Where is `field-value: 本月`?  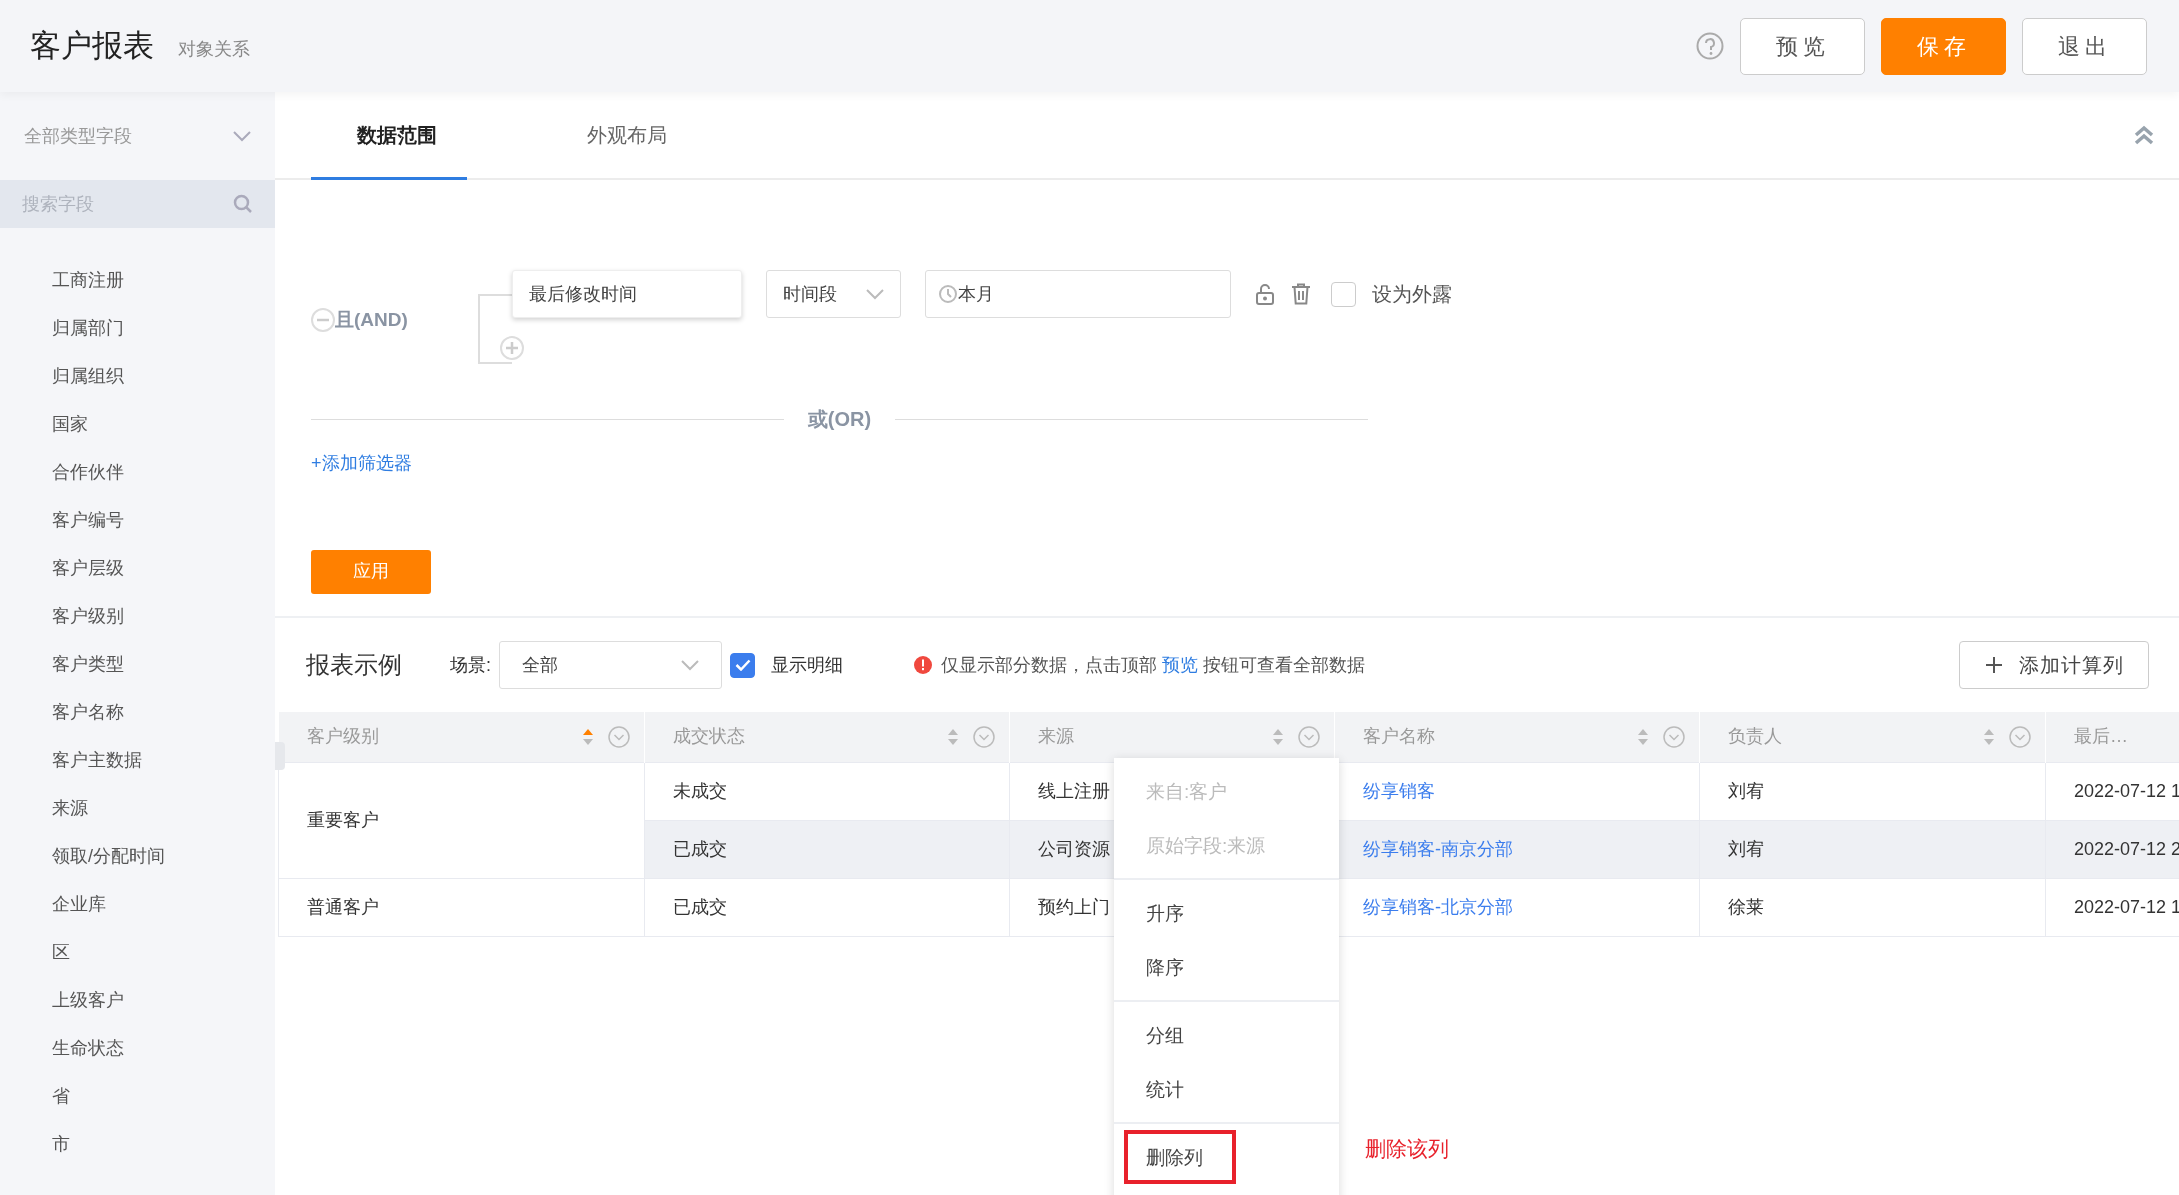
field-value: 本月 is located at coordinates (976, 294).